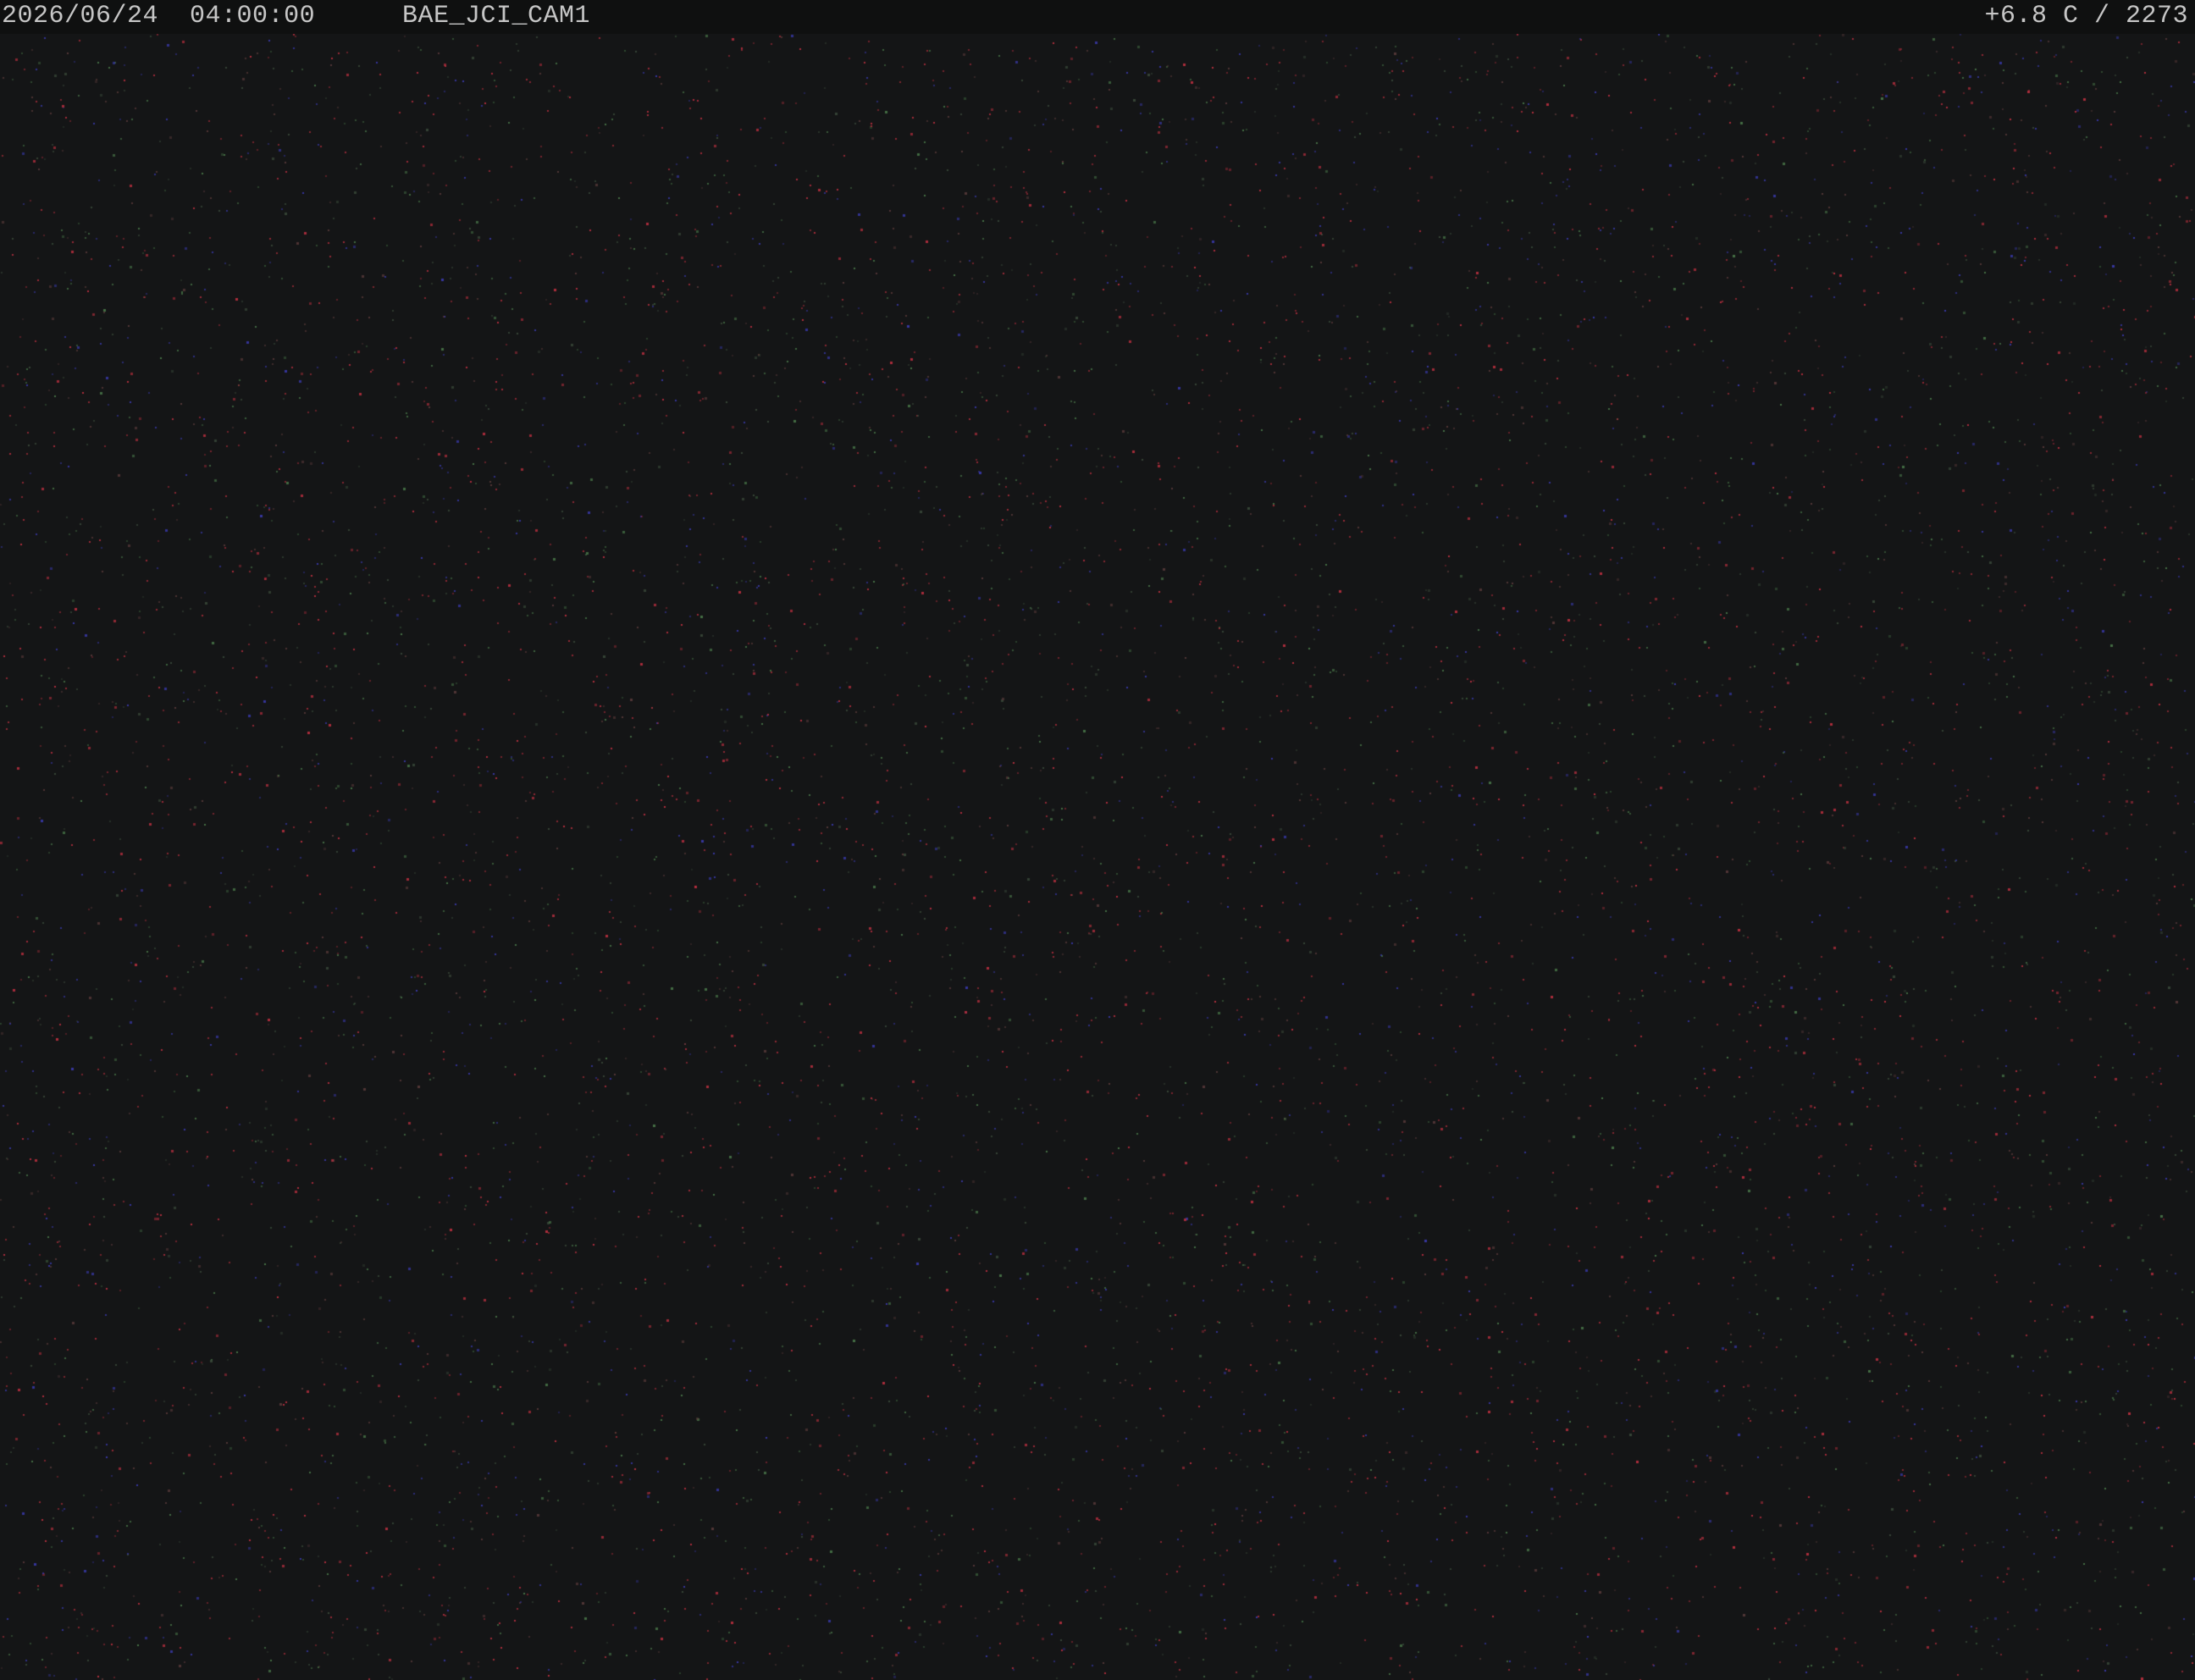 This screenshot has width=2195, height=1680. What do you see at coordinates (496, 16) in the screenshot?
I see `camera-name-label: BAE_JCI_CAM1` at bounding box center [496, 16].